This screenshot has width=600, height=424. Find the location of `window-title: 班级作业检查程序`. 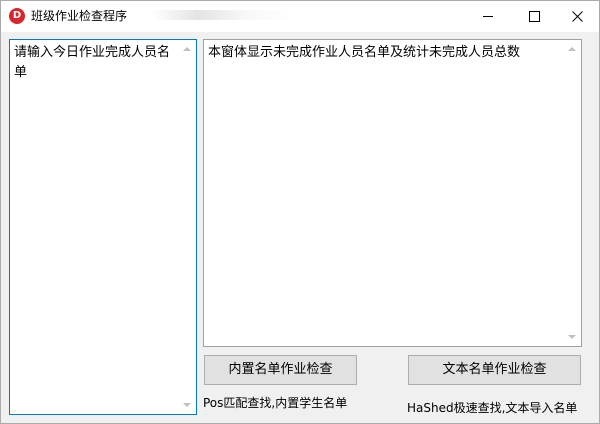

window-title: 班级作业检查程序 is located at coordinates (79, 16).